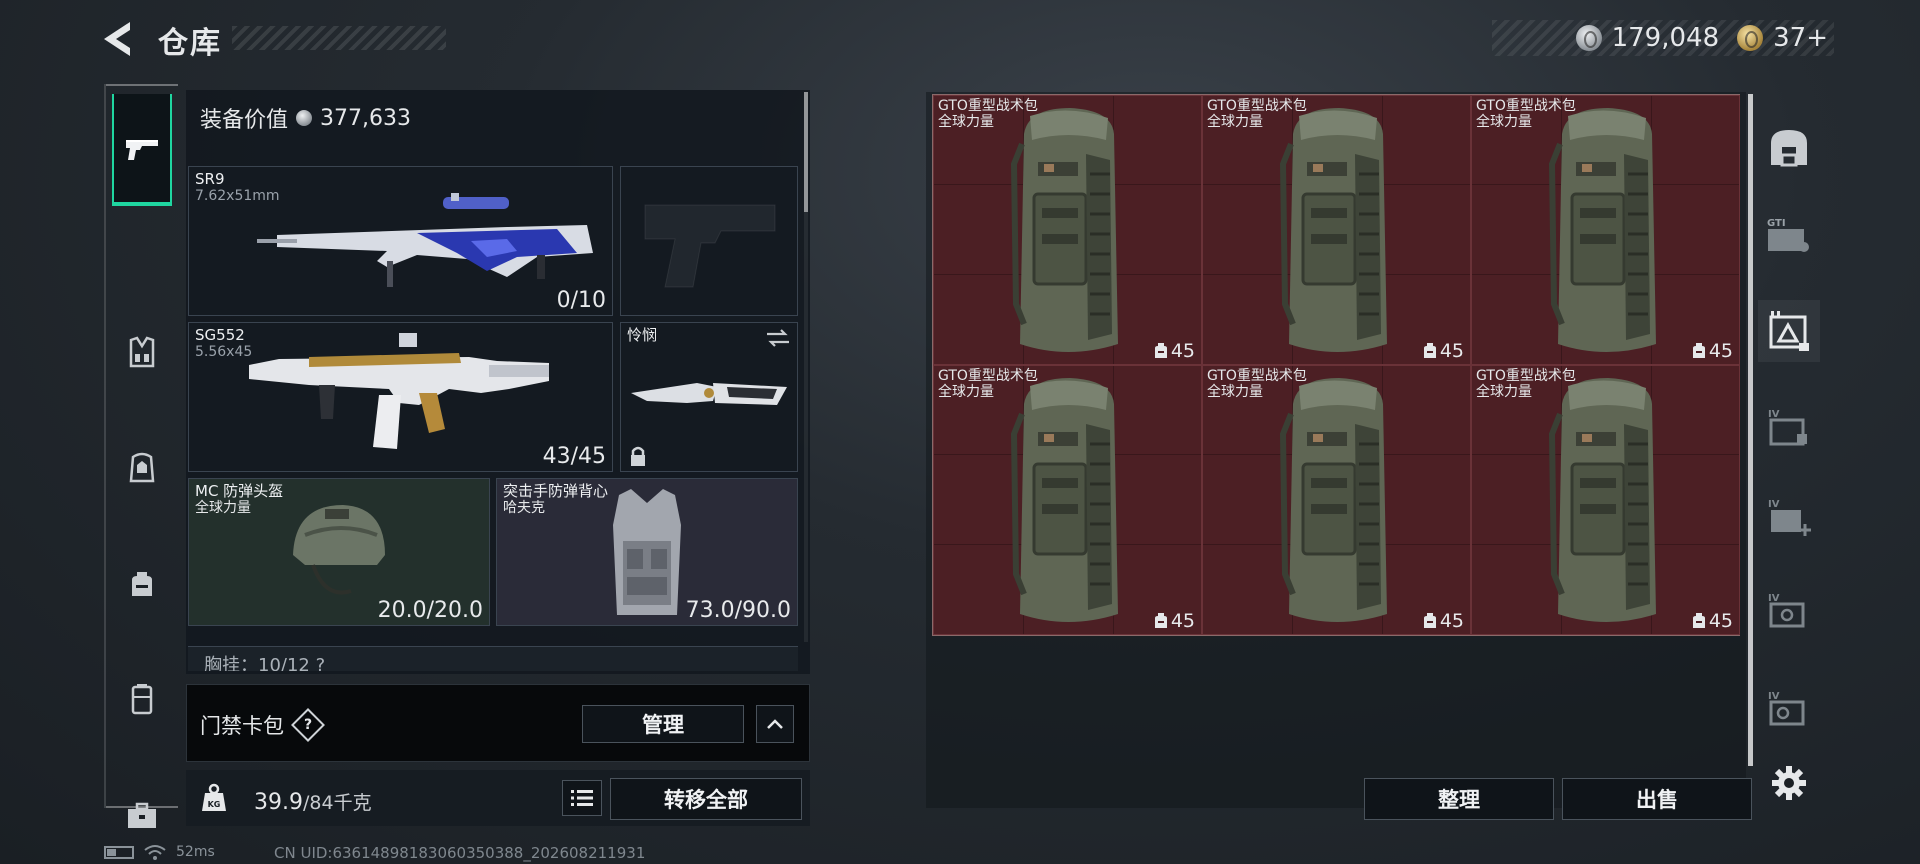 This screenshot has height=864, width=1920. I want to click on side-tab-home, so click(1789, 147).